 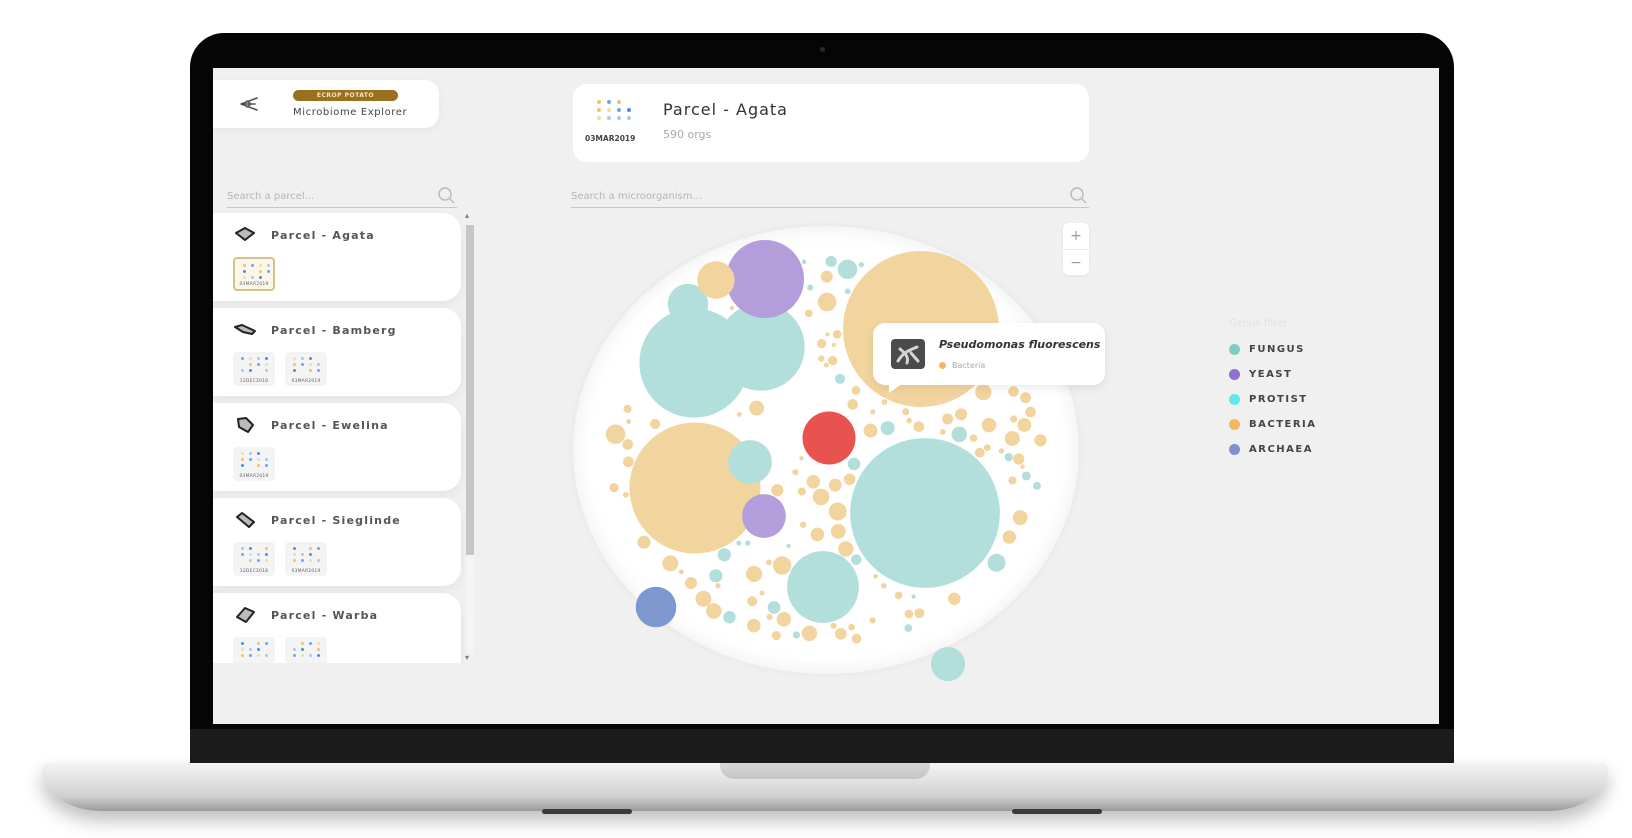 What do you see at coordinates (1076, 263) in the screenshot?
I see `zoom-out-button: −` at bounding box center [1076, 263].